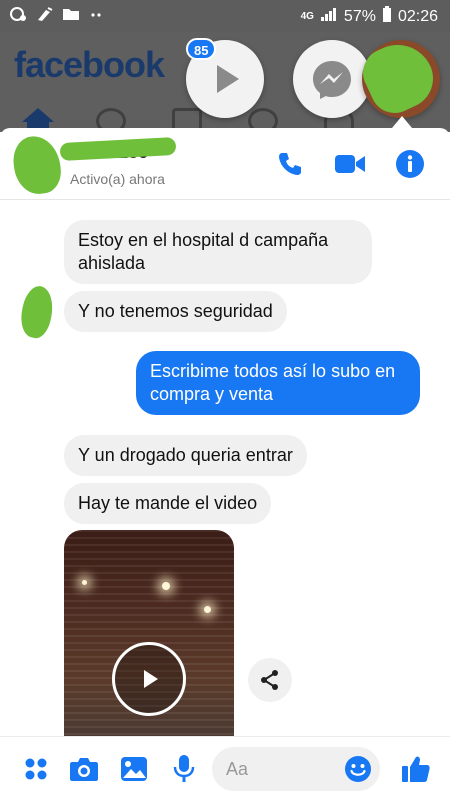  I want to click on camera-button, so click(84, 769).